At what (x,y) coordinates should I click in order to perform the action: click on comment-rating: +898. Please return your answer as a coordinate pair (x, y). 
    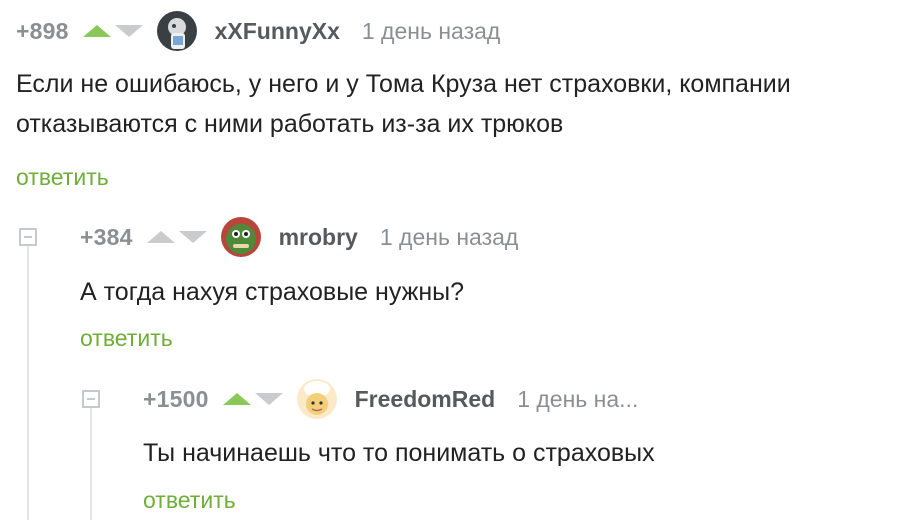
    Looking at the image, I should click on (42, 30).